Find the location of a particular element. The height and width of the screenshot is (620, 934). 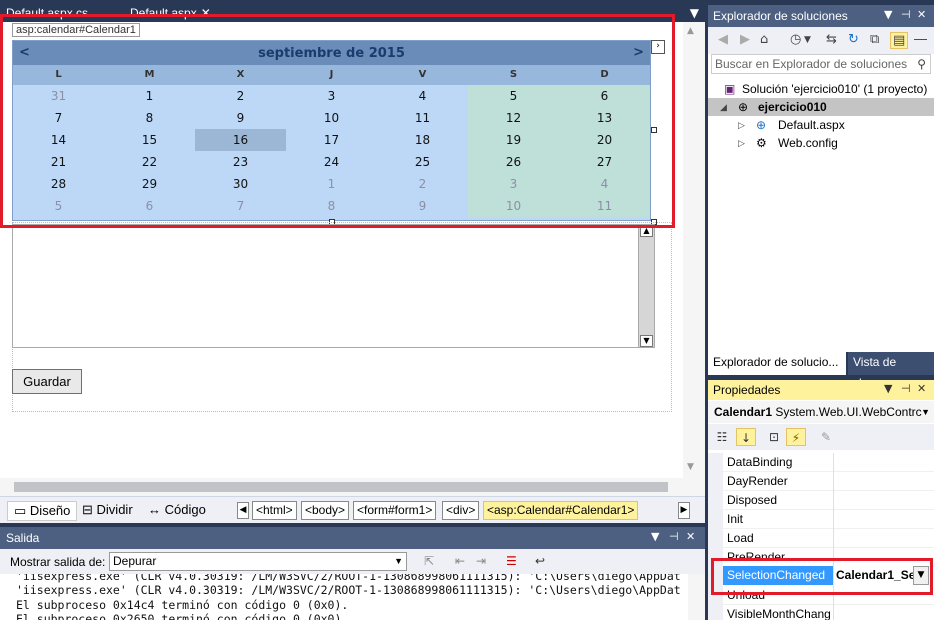

properties-toolbar: ☷ ↓ ⊡ ⚡ ✎ is located at coordinates (821, 437).